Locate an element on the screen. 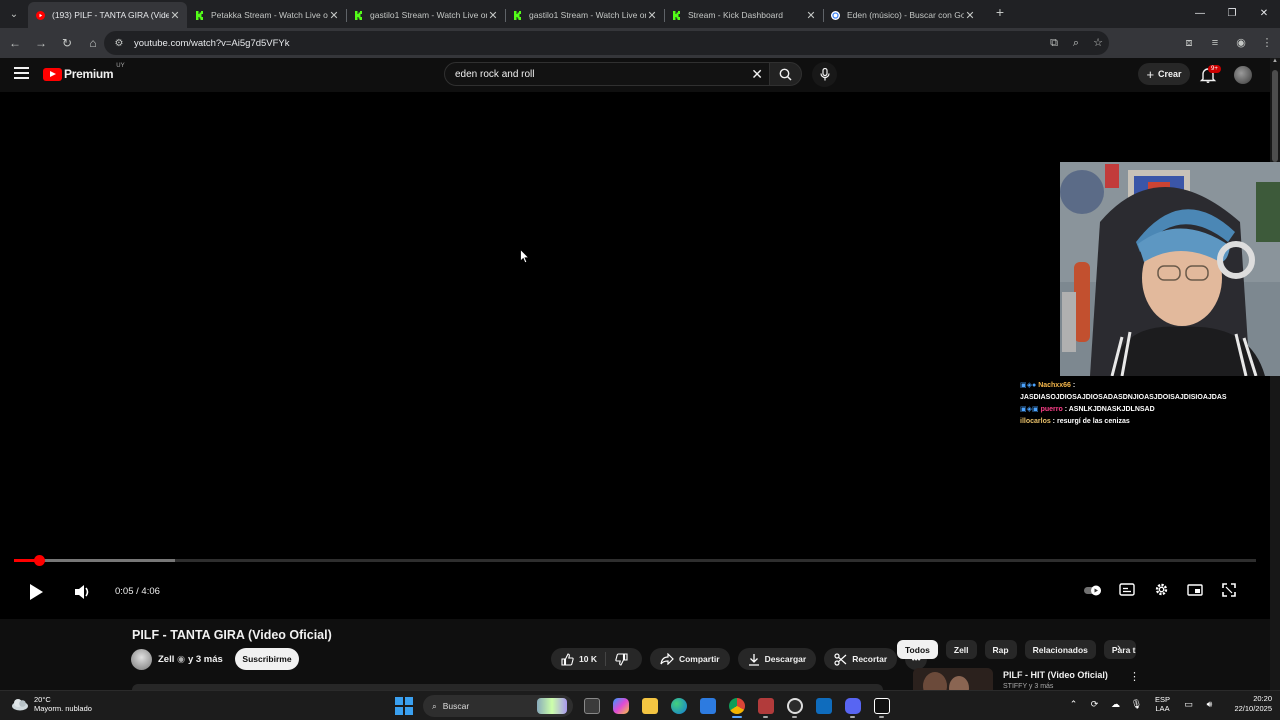 The height and width of the screenshot is (720, 1280). capcut-icon is located at coordinates (881, 706).